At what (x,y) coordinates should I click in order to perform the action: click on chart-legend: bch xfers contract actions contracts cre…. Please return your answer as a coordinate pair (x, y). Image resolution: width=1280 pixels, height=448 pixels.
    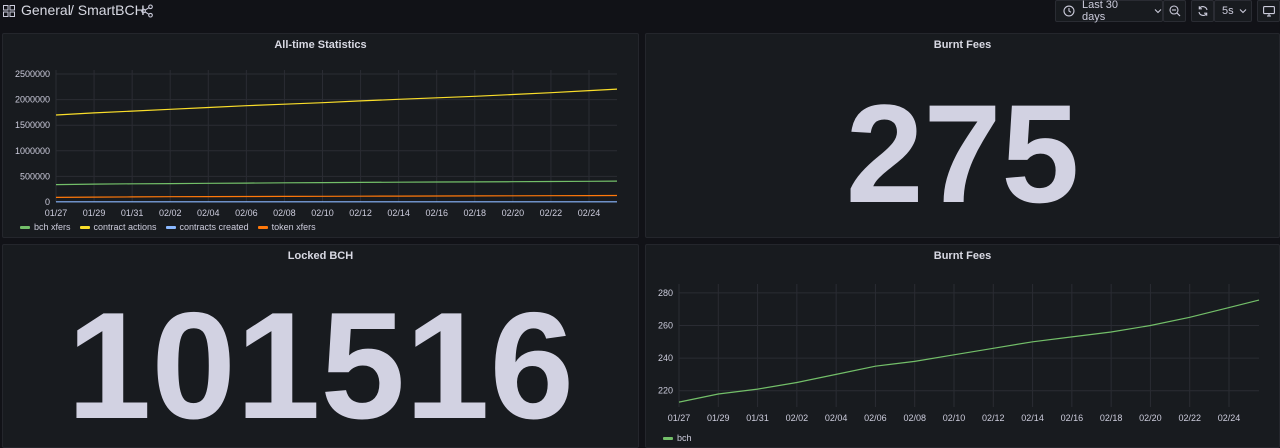
    Looking at the image, I should click on (172, 227).